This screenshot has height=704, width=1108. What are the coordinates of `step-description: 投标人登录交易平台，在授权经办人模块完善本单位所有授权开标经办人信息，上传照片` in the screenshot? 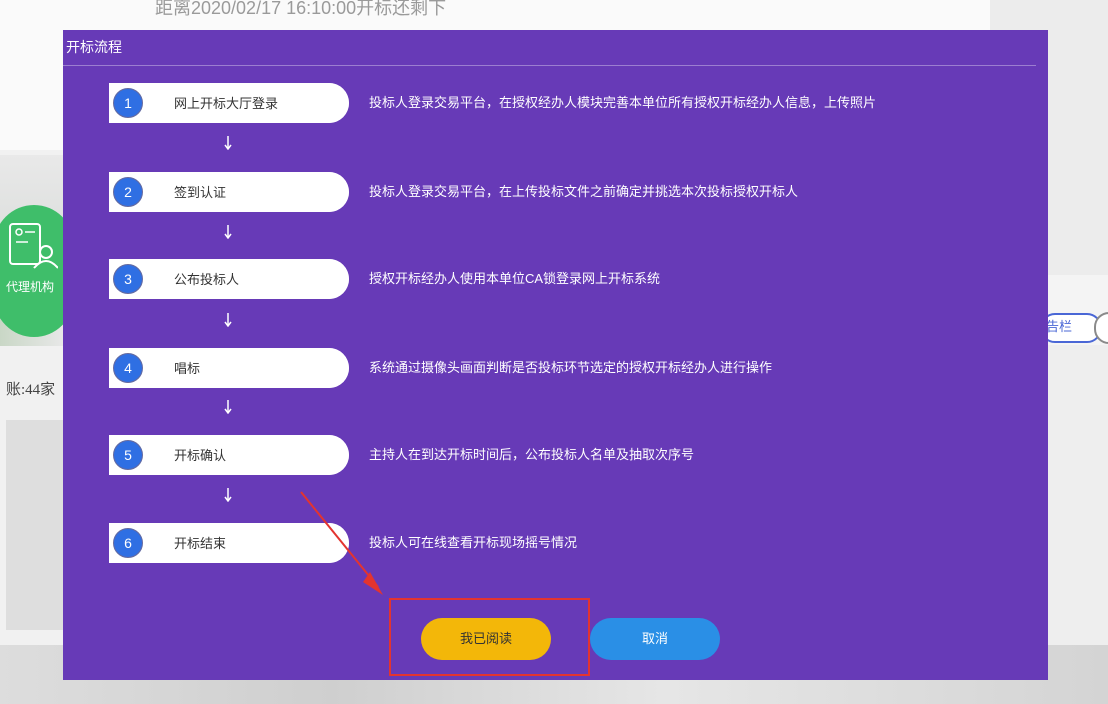 It's located at (623, 102).